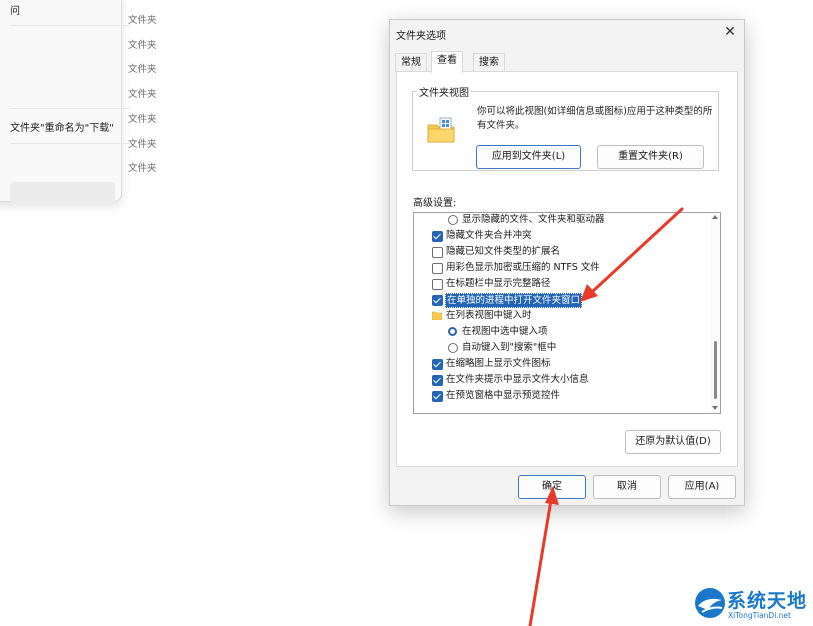  I want to click on background-hover-row, so click(62, 193).